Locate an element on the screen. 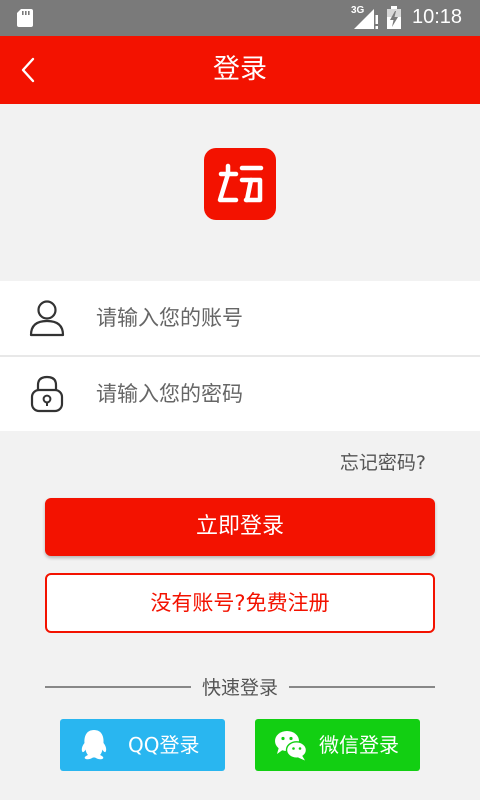 The image size is (480, 800). back-arrow-icon is located at coordinates (28, 70).